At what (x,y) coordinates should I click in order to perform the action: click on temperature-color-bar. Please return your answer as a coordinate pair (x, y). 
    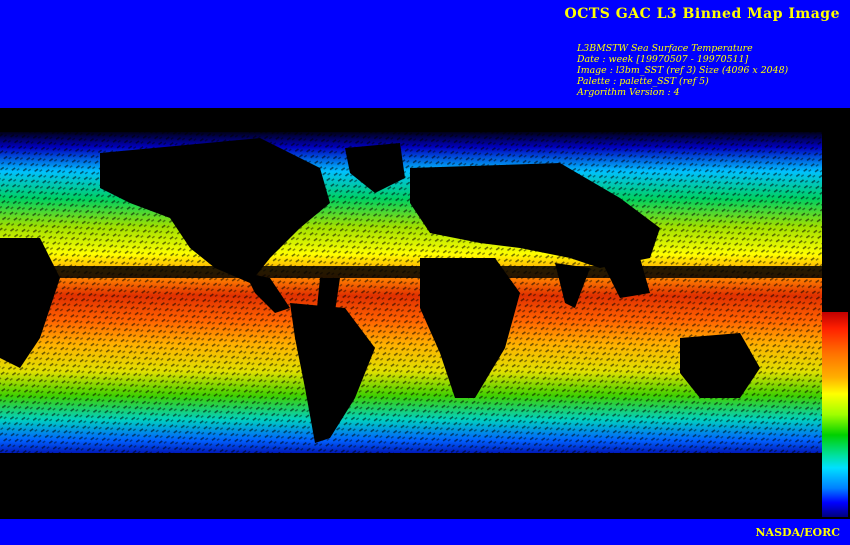
    Looking at the image, I should click on (835, 414).